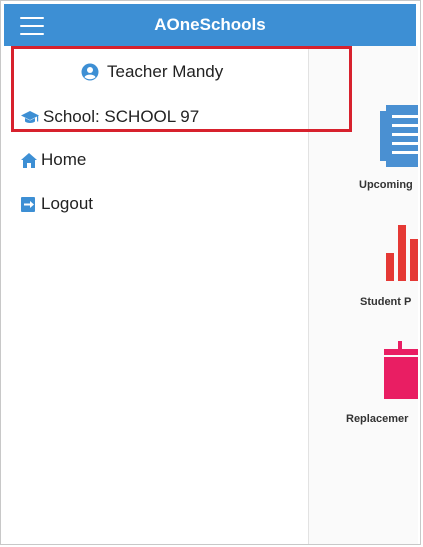  What do you see at coordinates (377, 419) in the screenshot?
I see `tile-label: Replacemer` at bounding box center [377, 419].